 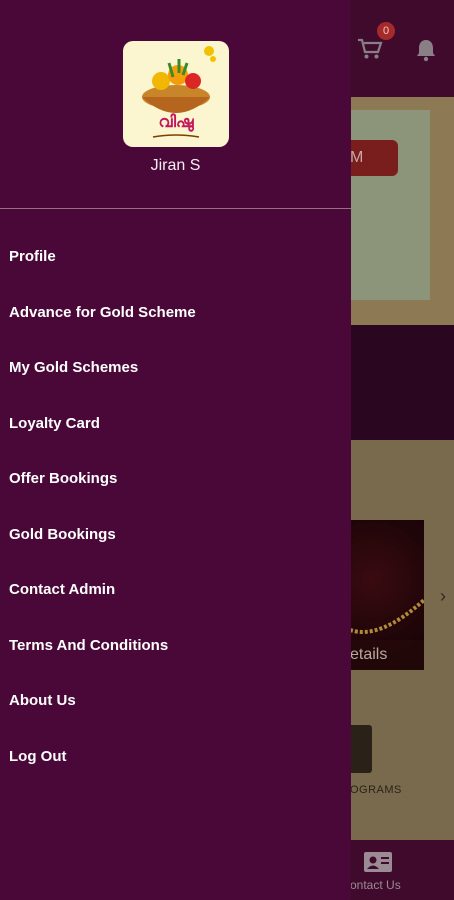 What do you see at coordinates (443, 596) in the screenshot?
I see `chevron-right-icon: ›` at bounding box center [443, 596].